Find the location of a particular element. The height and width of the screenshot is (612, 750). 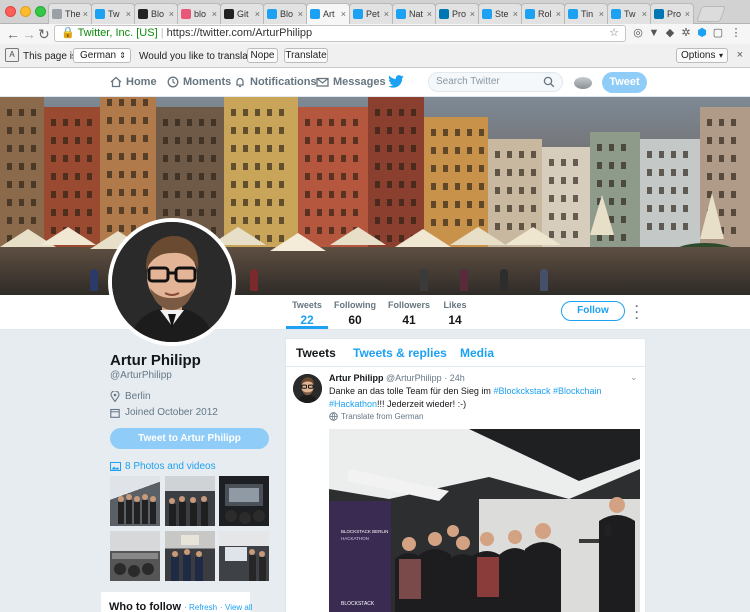

translate-tweet-link: Translate from German is located at coordinates (376, 416).